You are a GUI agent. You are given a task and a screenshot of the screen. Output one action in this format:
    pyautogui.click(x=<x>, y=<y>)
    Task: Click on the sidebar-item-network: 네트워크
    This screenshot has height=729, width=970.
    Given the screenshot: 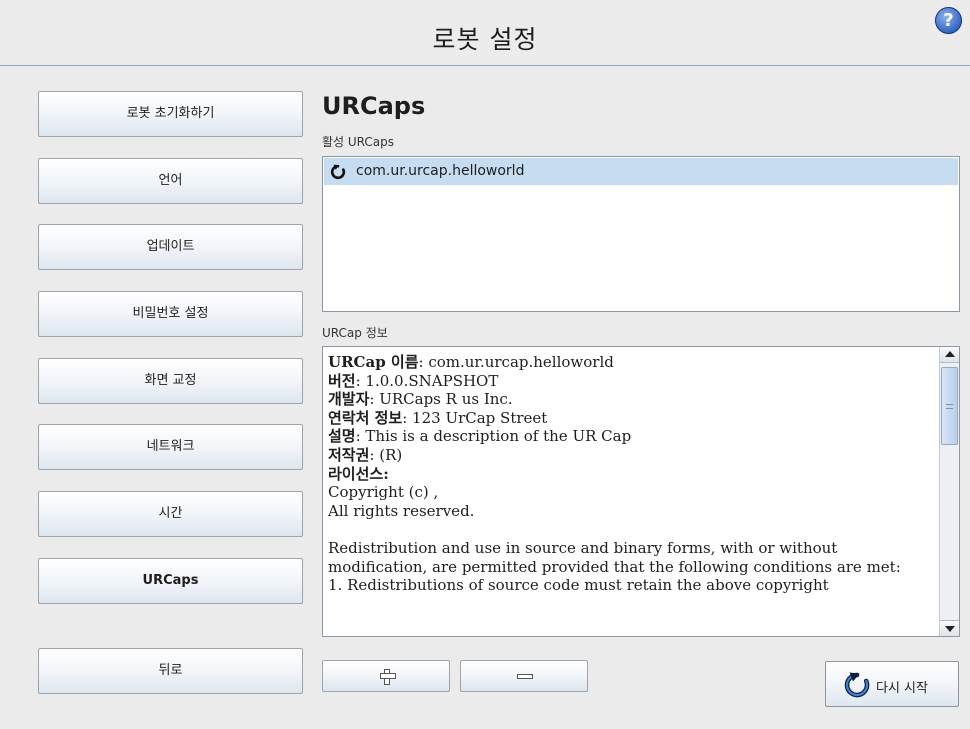 What is the action you would take?
    pyautogui.click(x=170, y=447)
    